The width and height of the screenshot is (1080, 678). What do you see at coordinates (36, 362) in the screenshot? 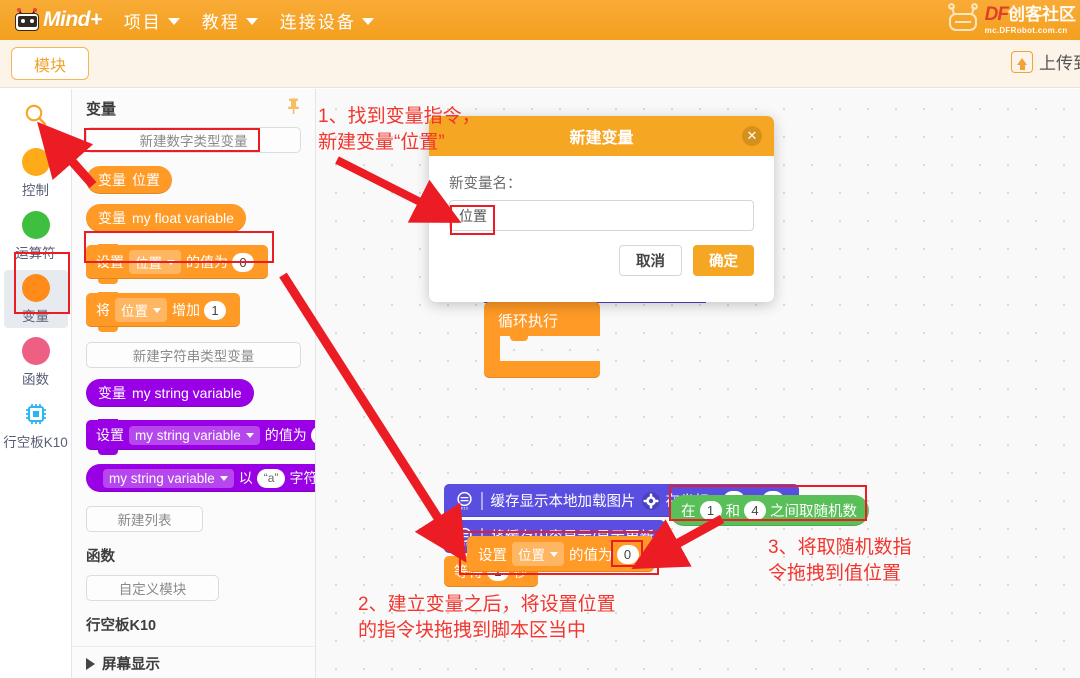
I see `sidebar-item-functions: 函数` at bounding box center [36, 362].